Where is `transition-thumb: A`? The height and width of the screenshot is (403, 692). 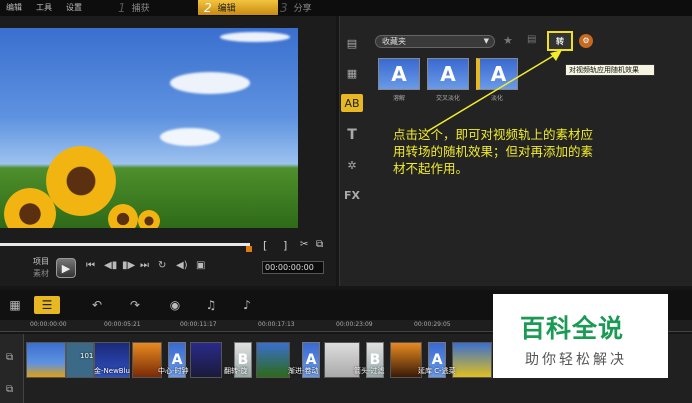
transition-thumb: A is located at coordinates (399, 74).